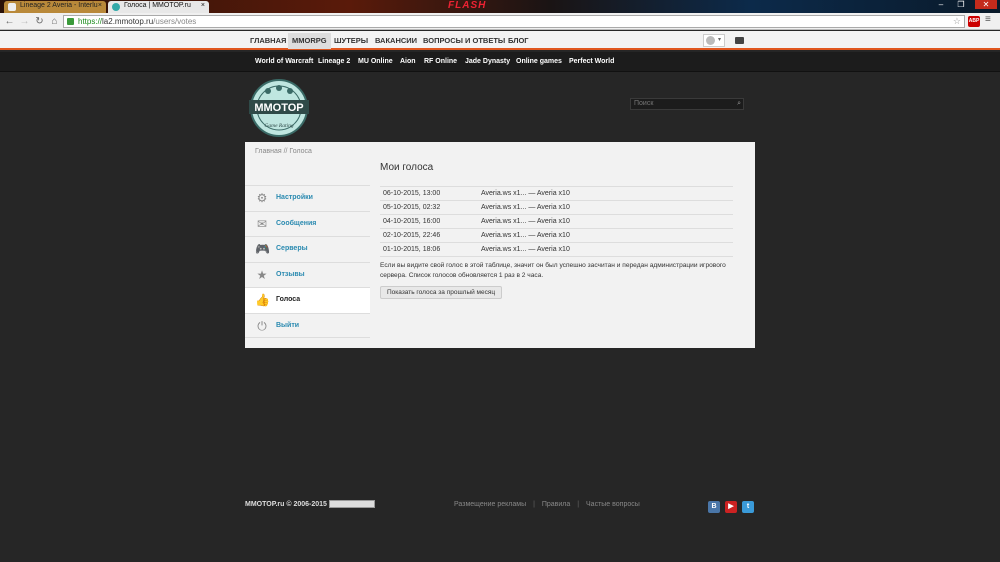 The width and height of the screenshot is (1000, 562). What do you see at coordinates (961, 4) in the screenshot?
I see `restore-icon: ❐` at bounding box center [961, 4].